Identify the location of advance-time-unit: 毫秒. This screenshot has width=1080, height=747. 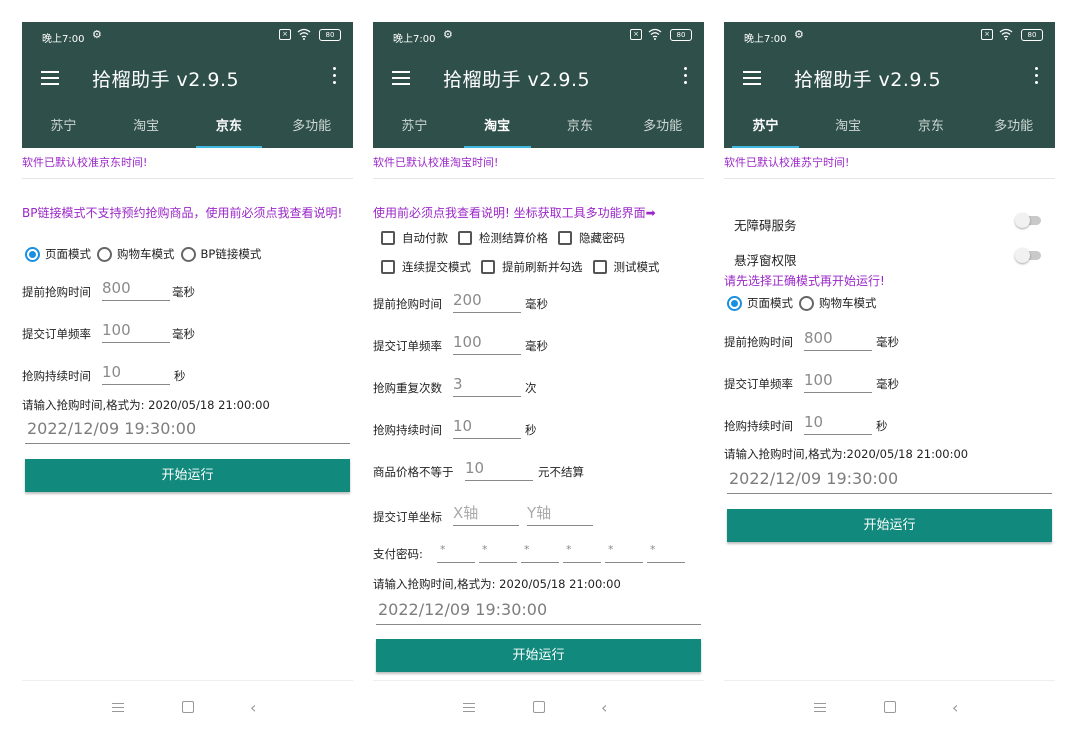
(887, 342).